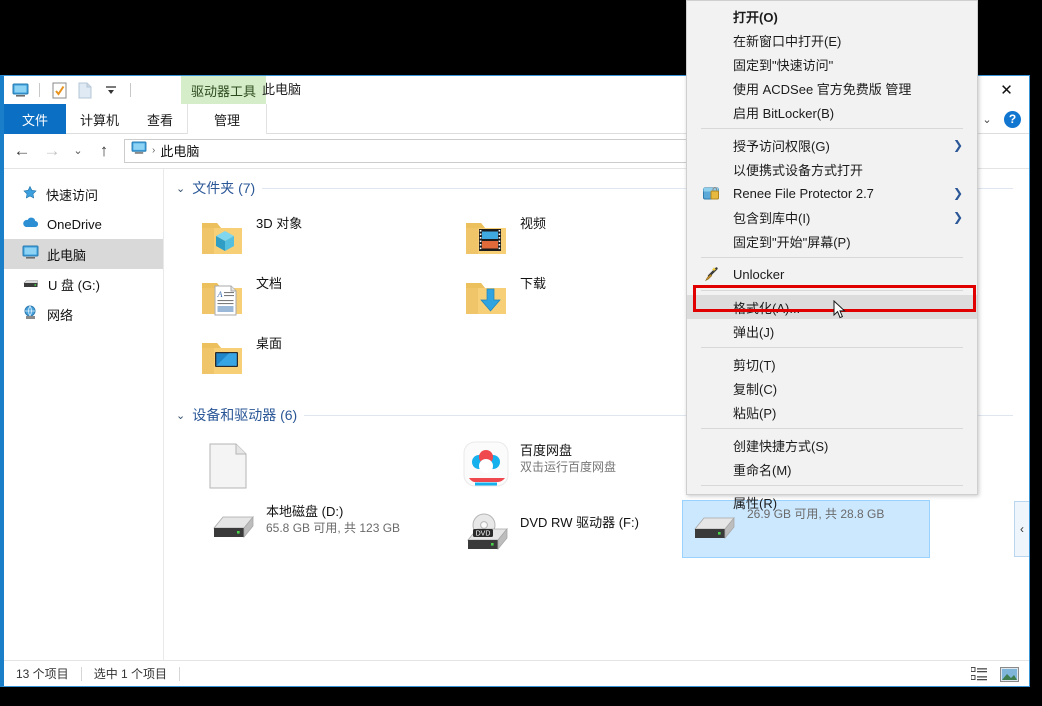 This screenshot has width=1042, height=706. What do you see at coordinates (979, 674) in the screenshot?
I see `details-view-icon` at bounding box center [979, 674].